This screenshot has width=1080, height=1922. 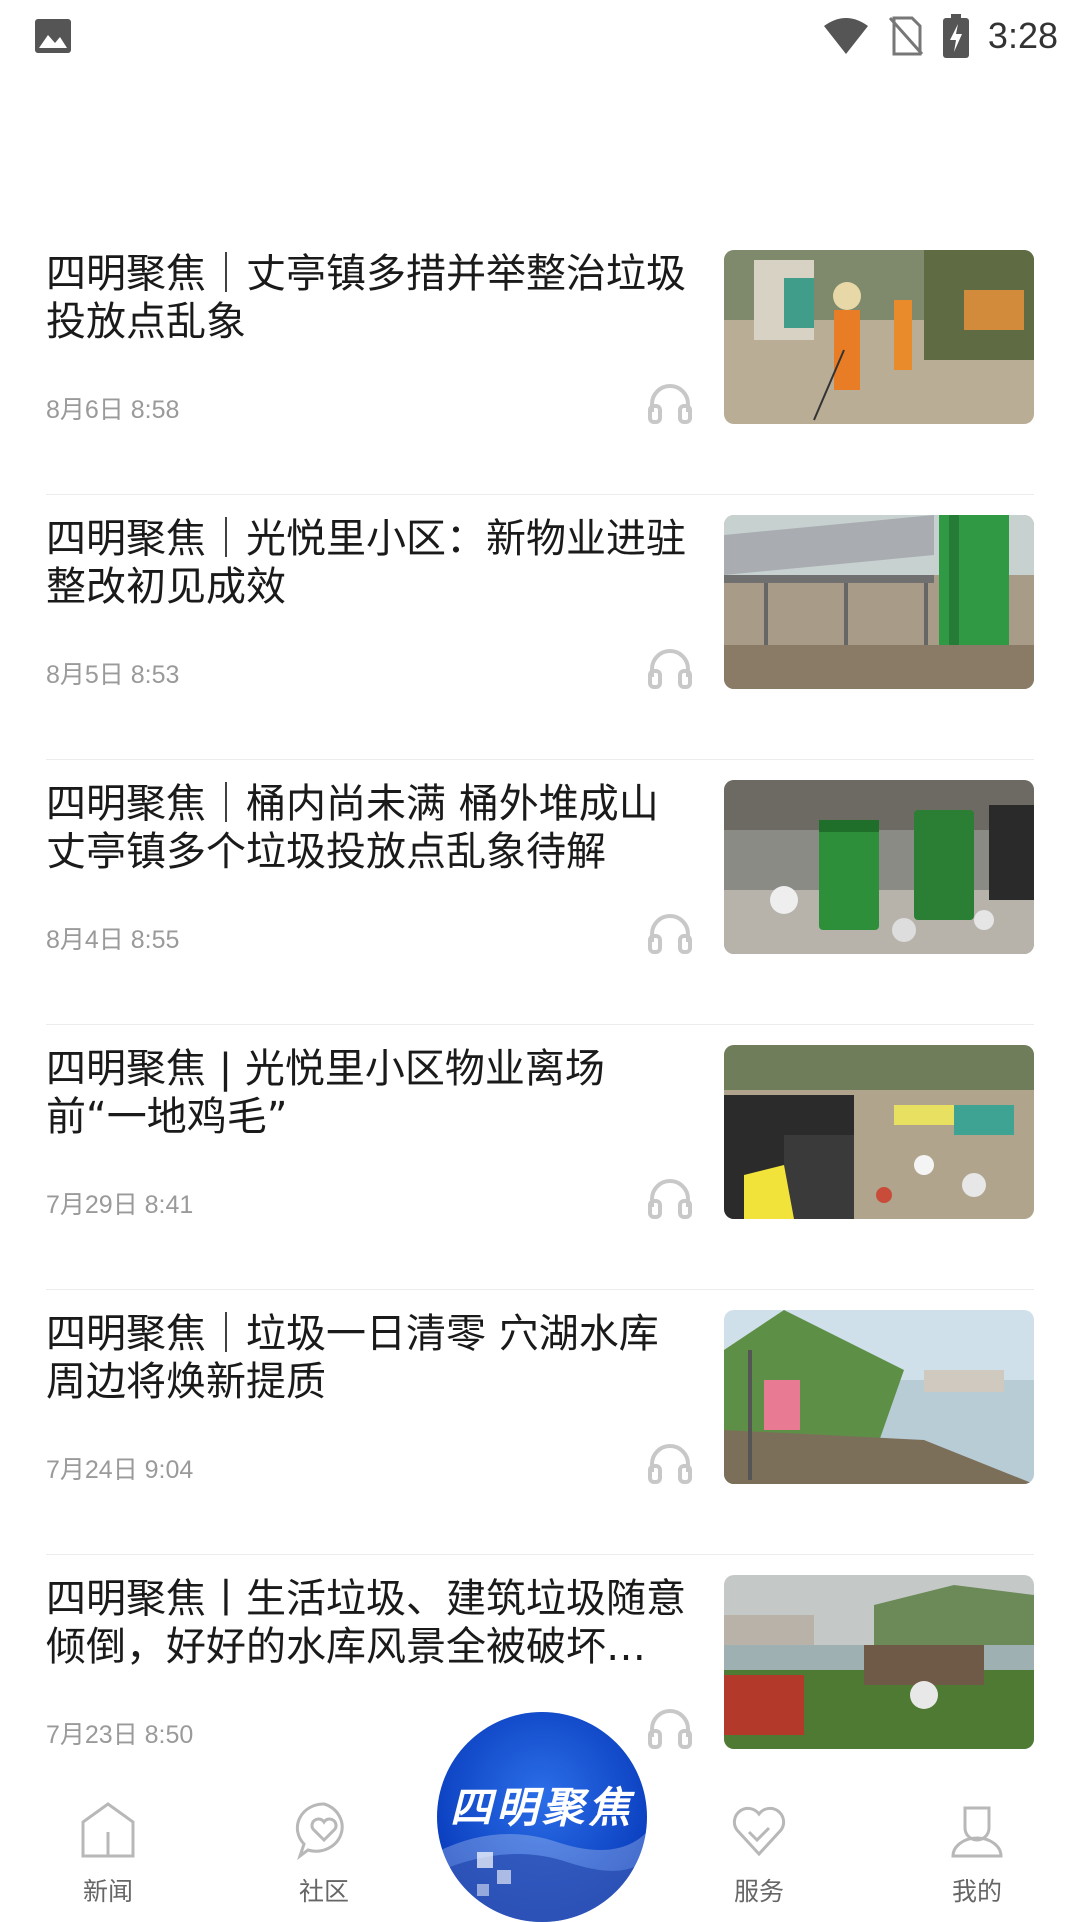 I want to click on dumped-waste-lake-photo, so click(x=879, y=1662).